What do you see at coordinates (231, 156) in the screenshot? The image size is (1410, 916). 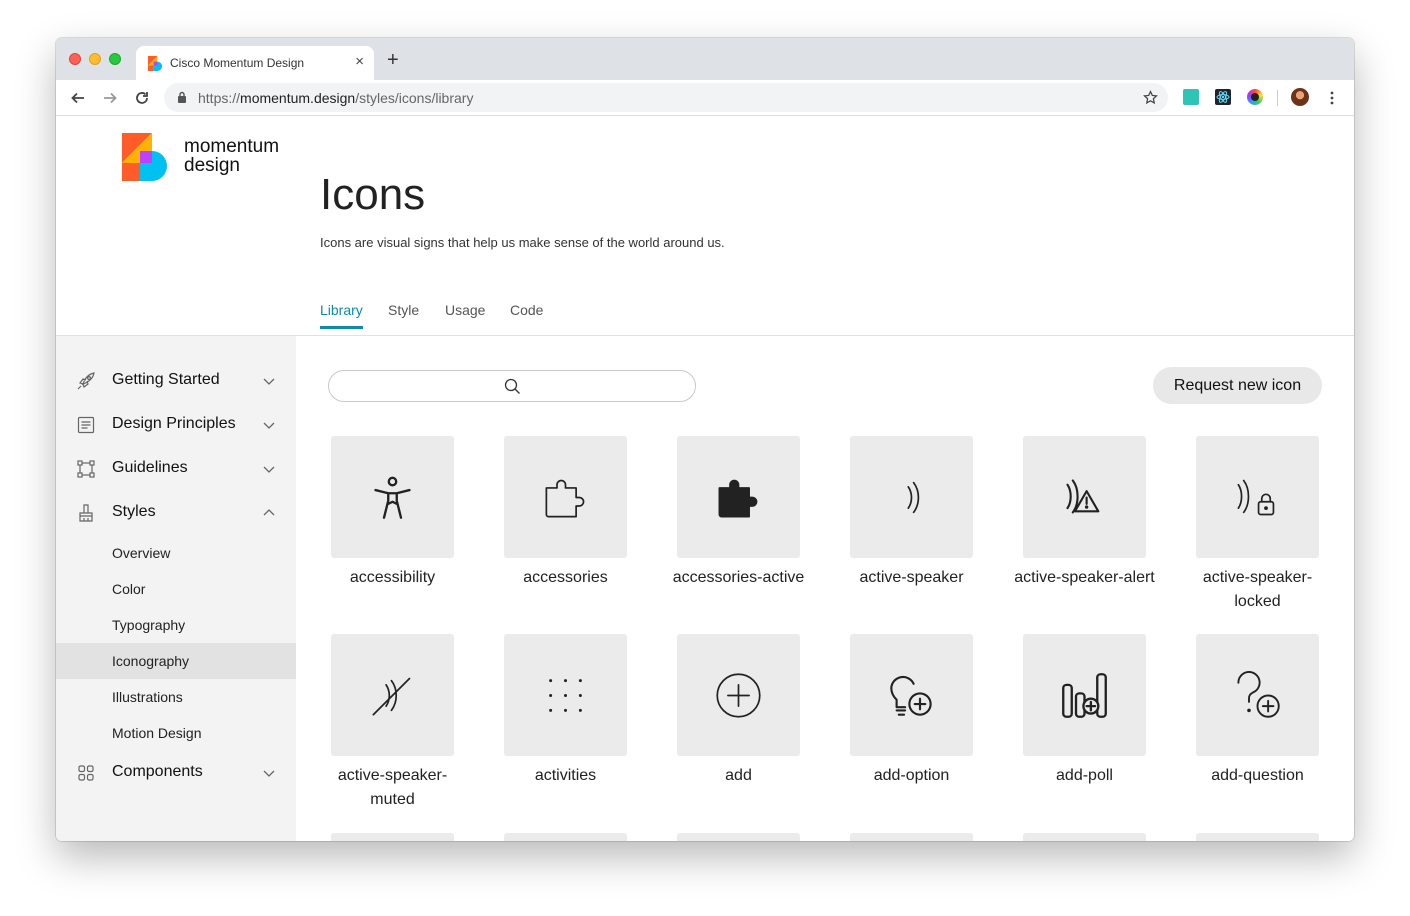 I see `logo-wordmark: momentum design` at bounding box center [231, 156].